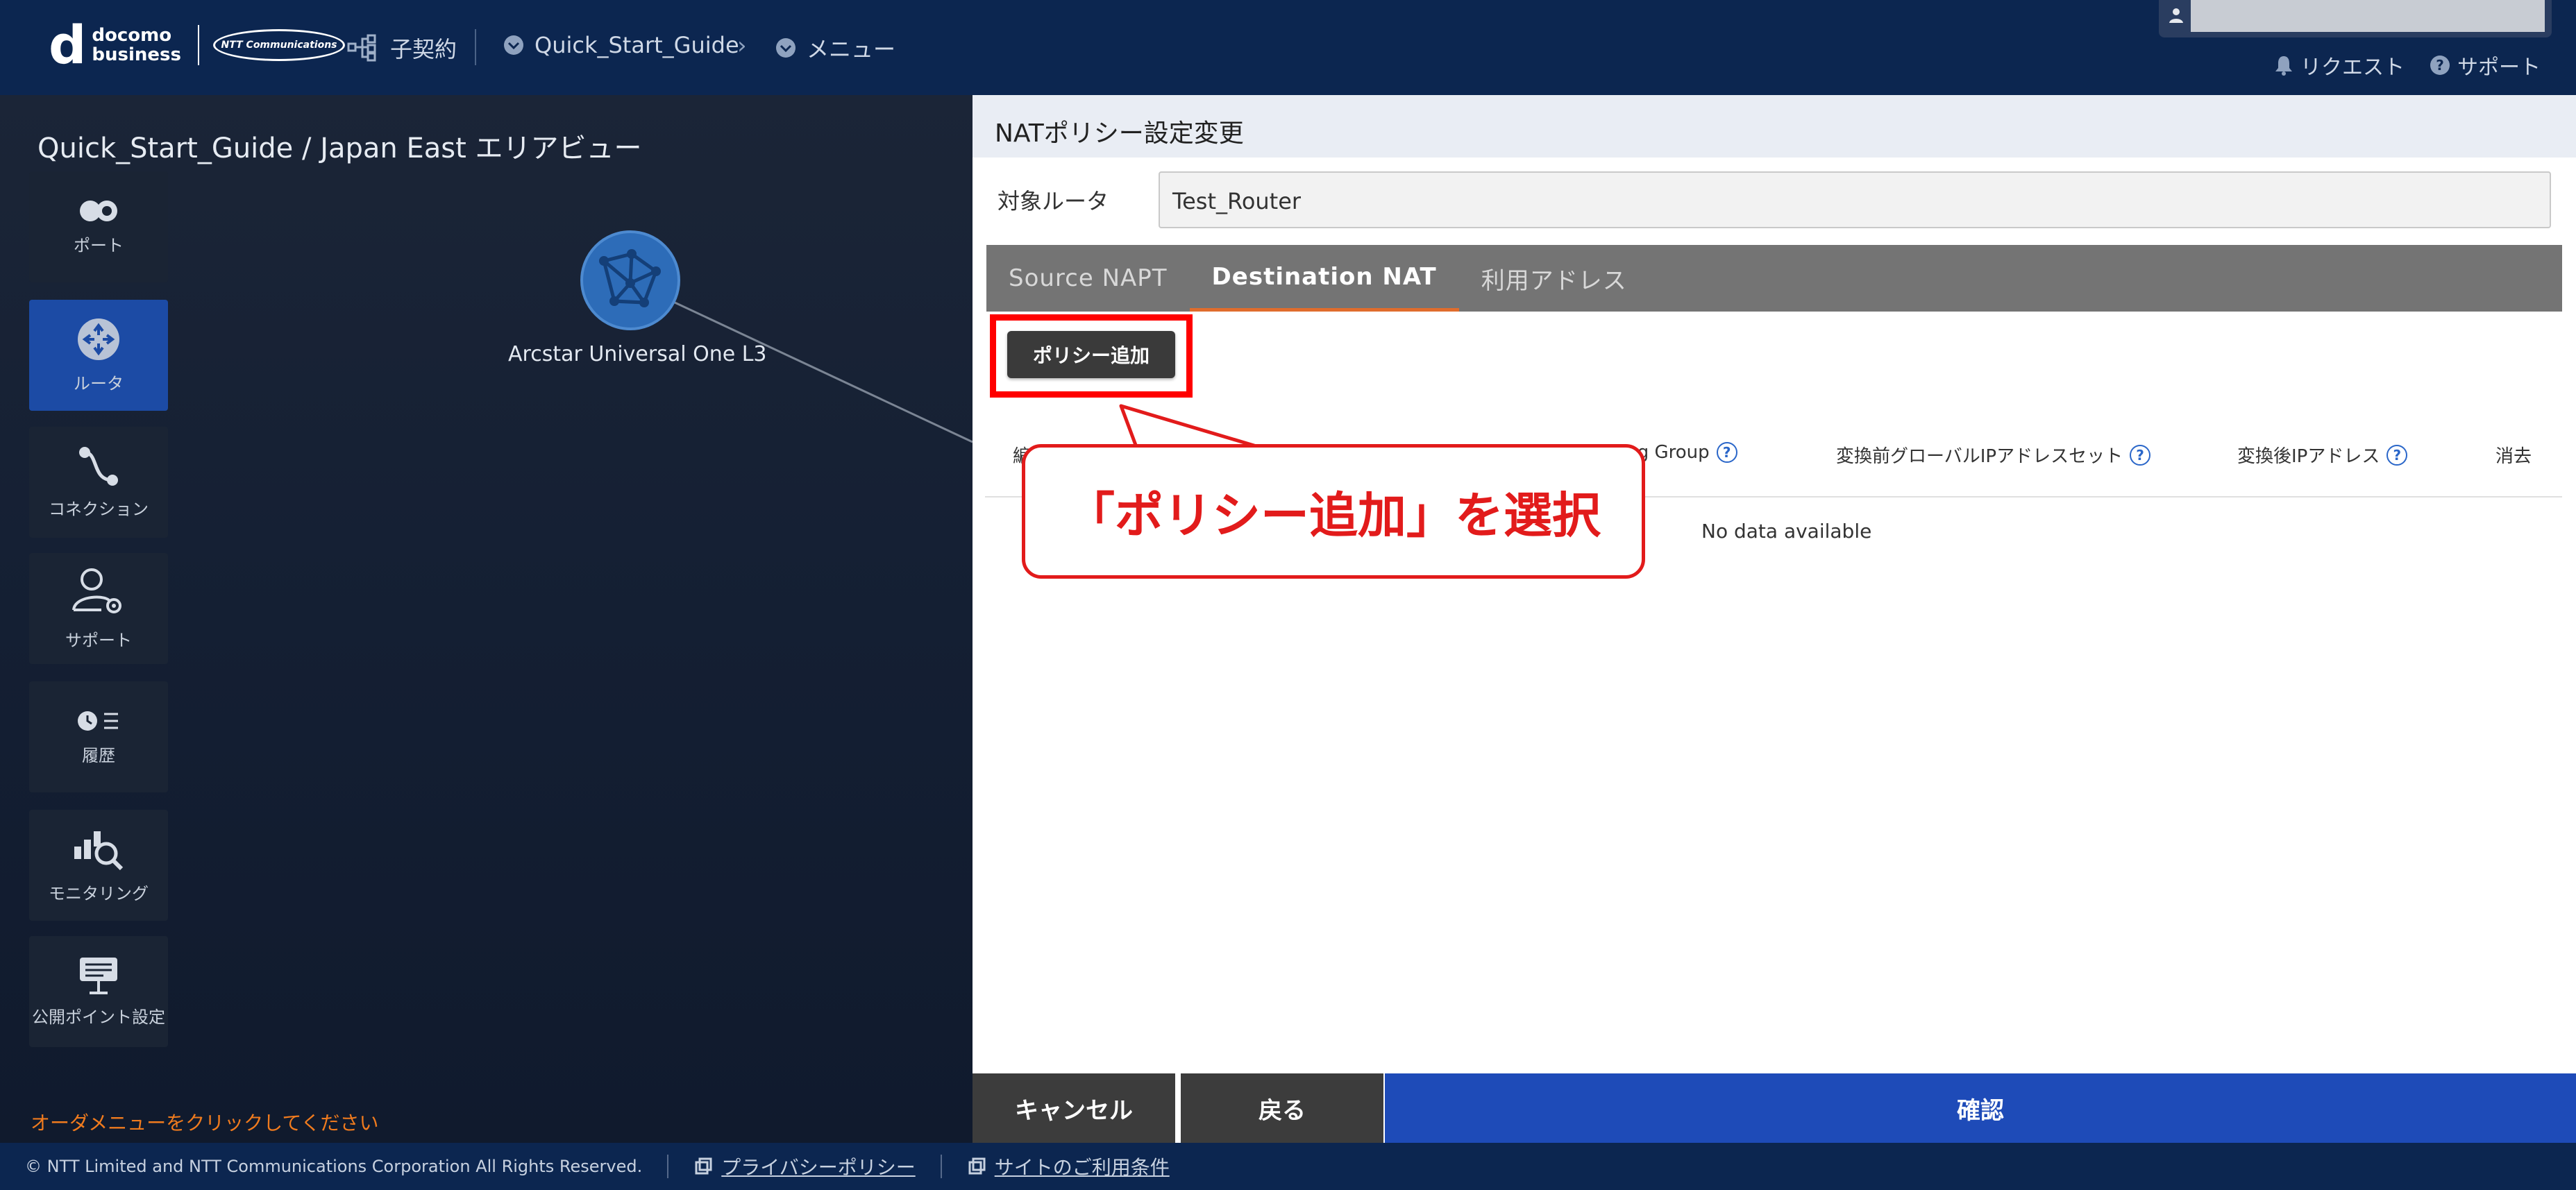  I want to click on sidebar-item-label: ポート, so click(99, 245).